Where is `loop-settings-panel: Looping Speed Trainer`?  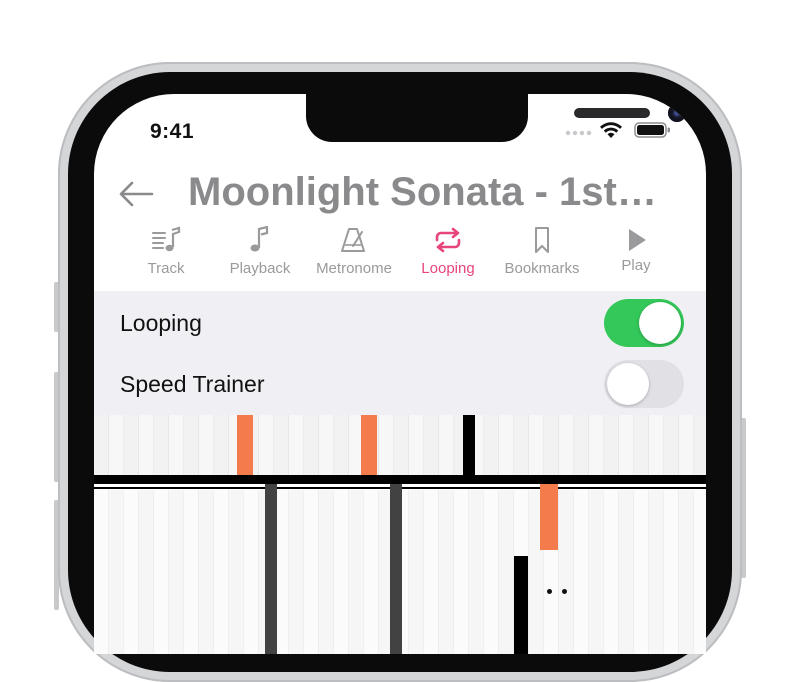
loop-settings-panel: Looping Speed Trainer is located at coordinates (400, 353).